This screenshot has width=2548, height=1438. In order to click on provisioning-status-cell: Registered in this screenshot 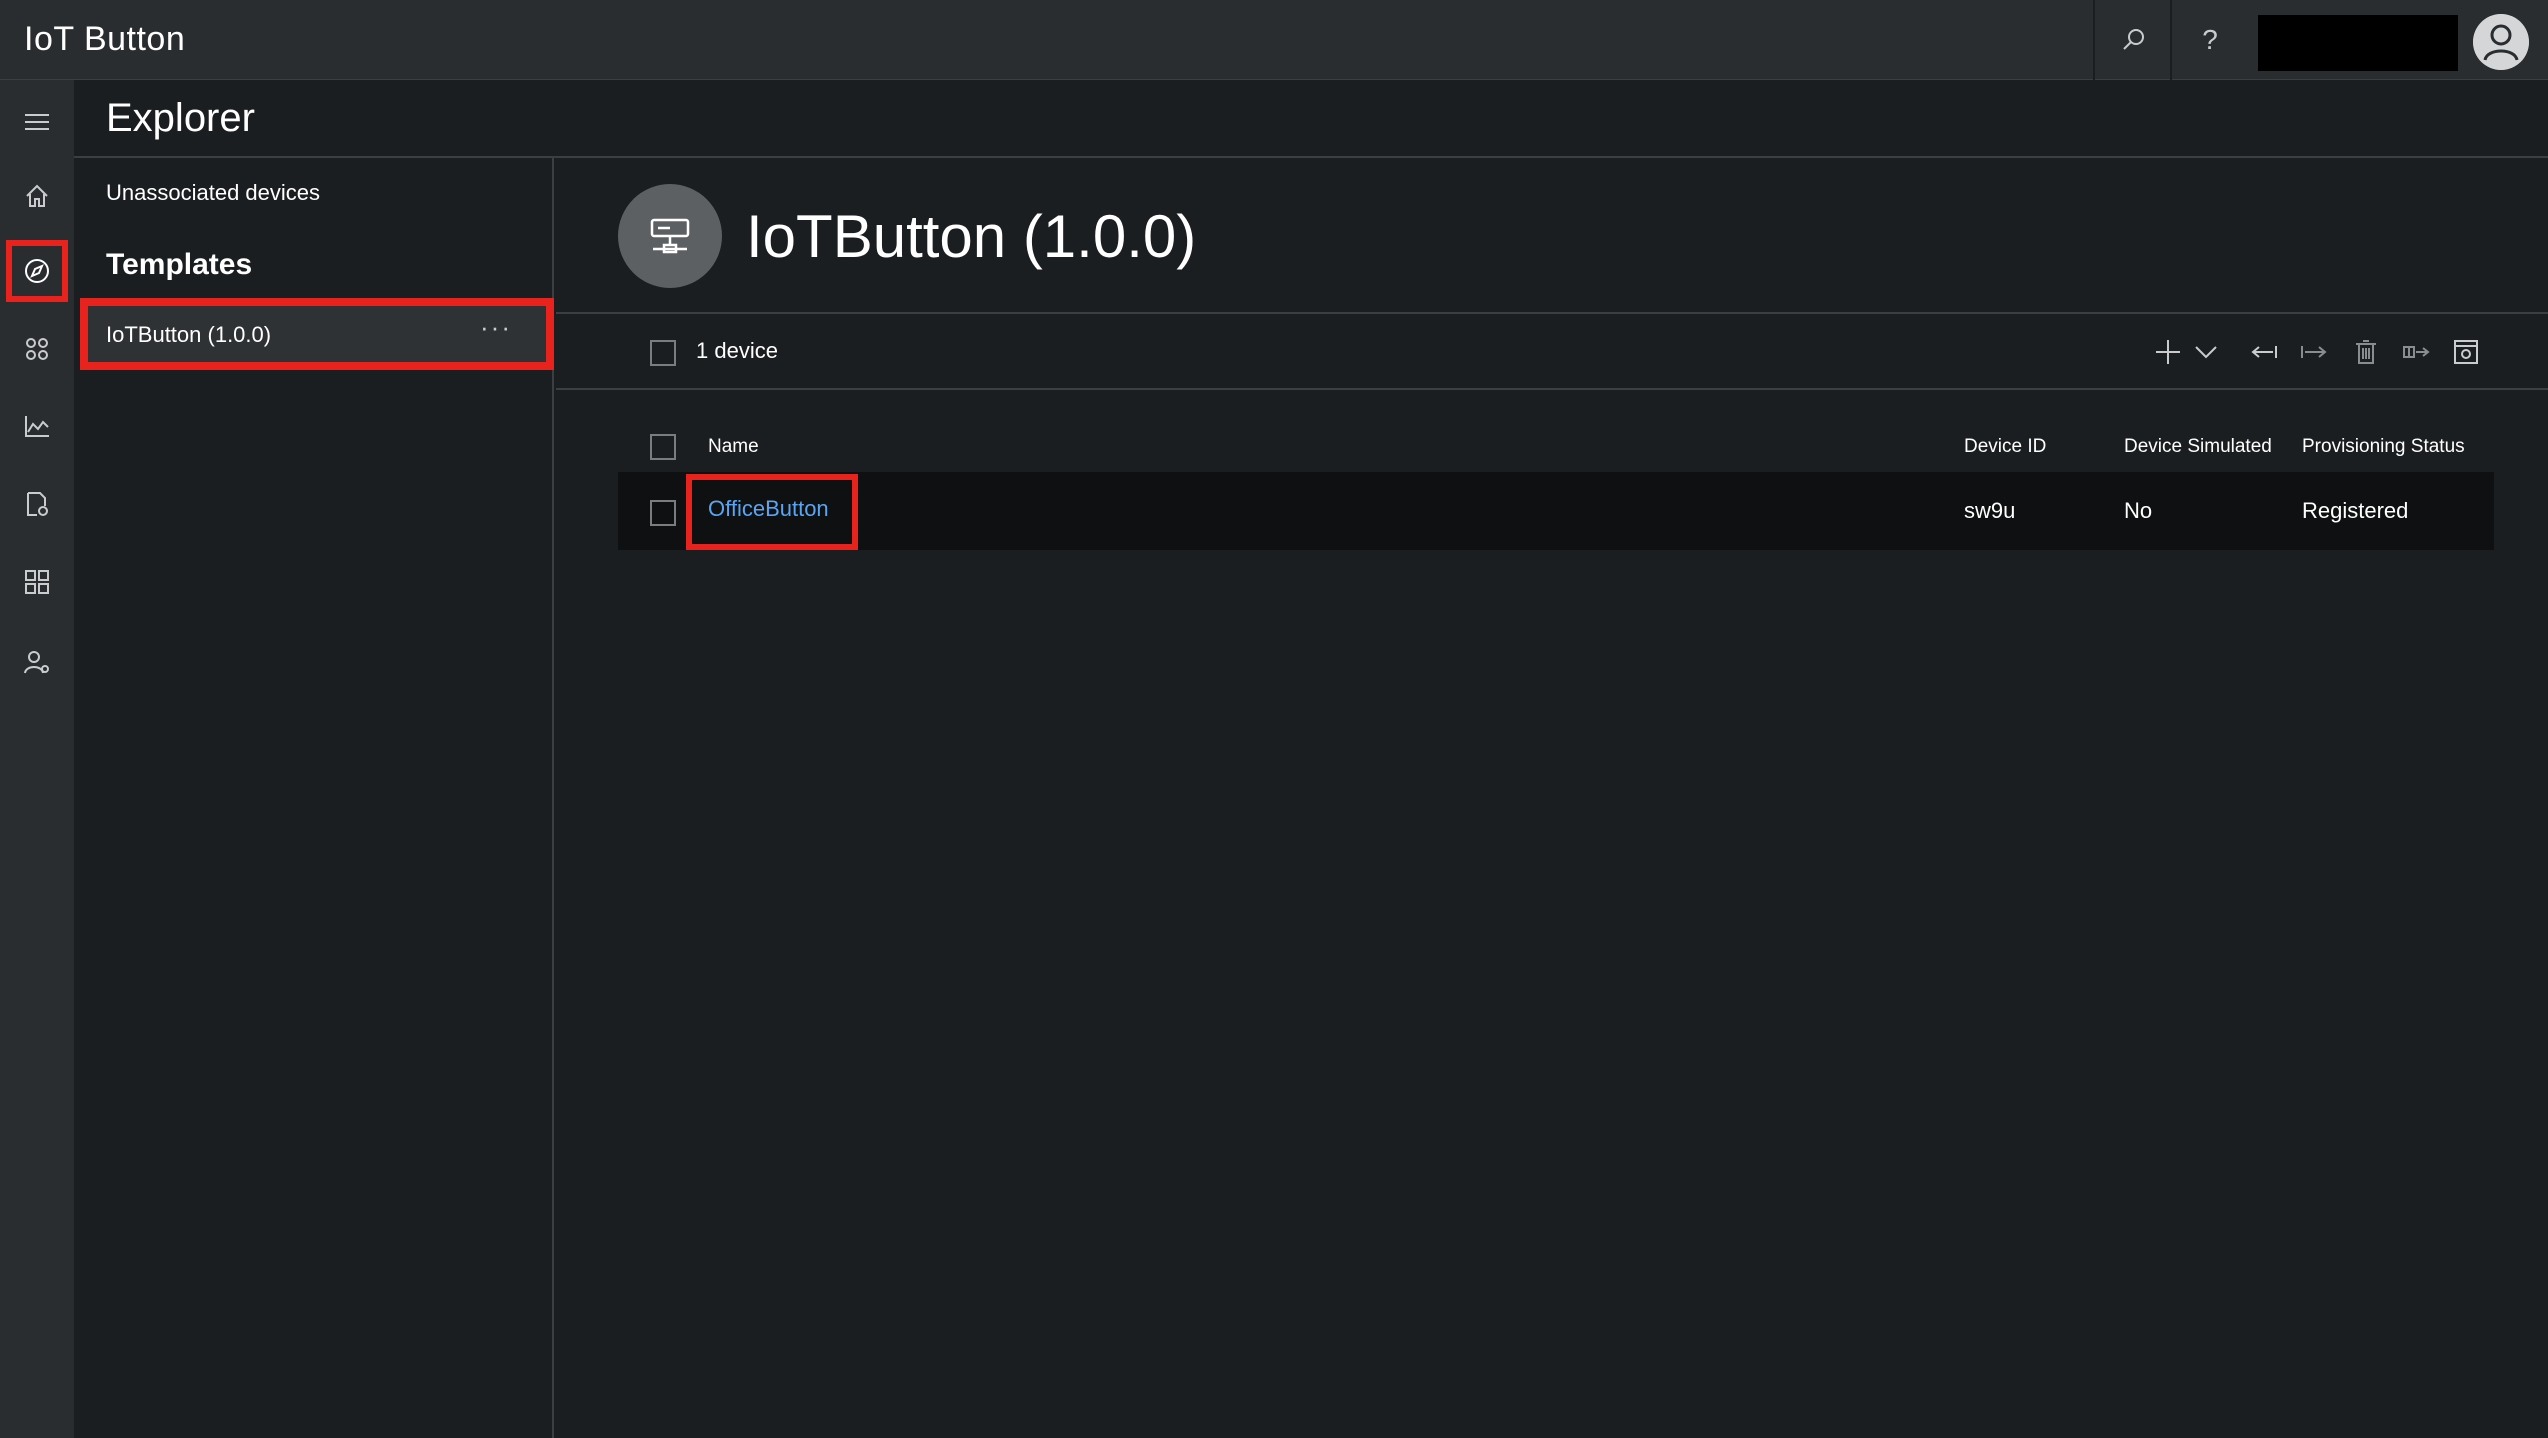, I will do `click(2355, 510)`.